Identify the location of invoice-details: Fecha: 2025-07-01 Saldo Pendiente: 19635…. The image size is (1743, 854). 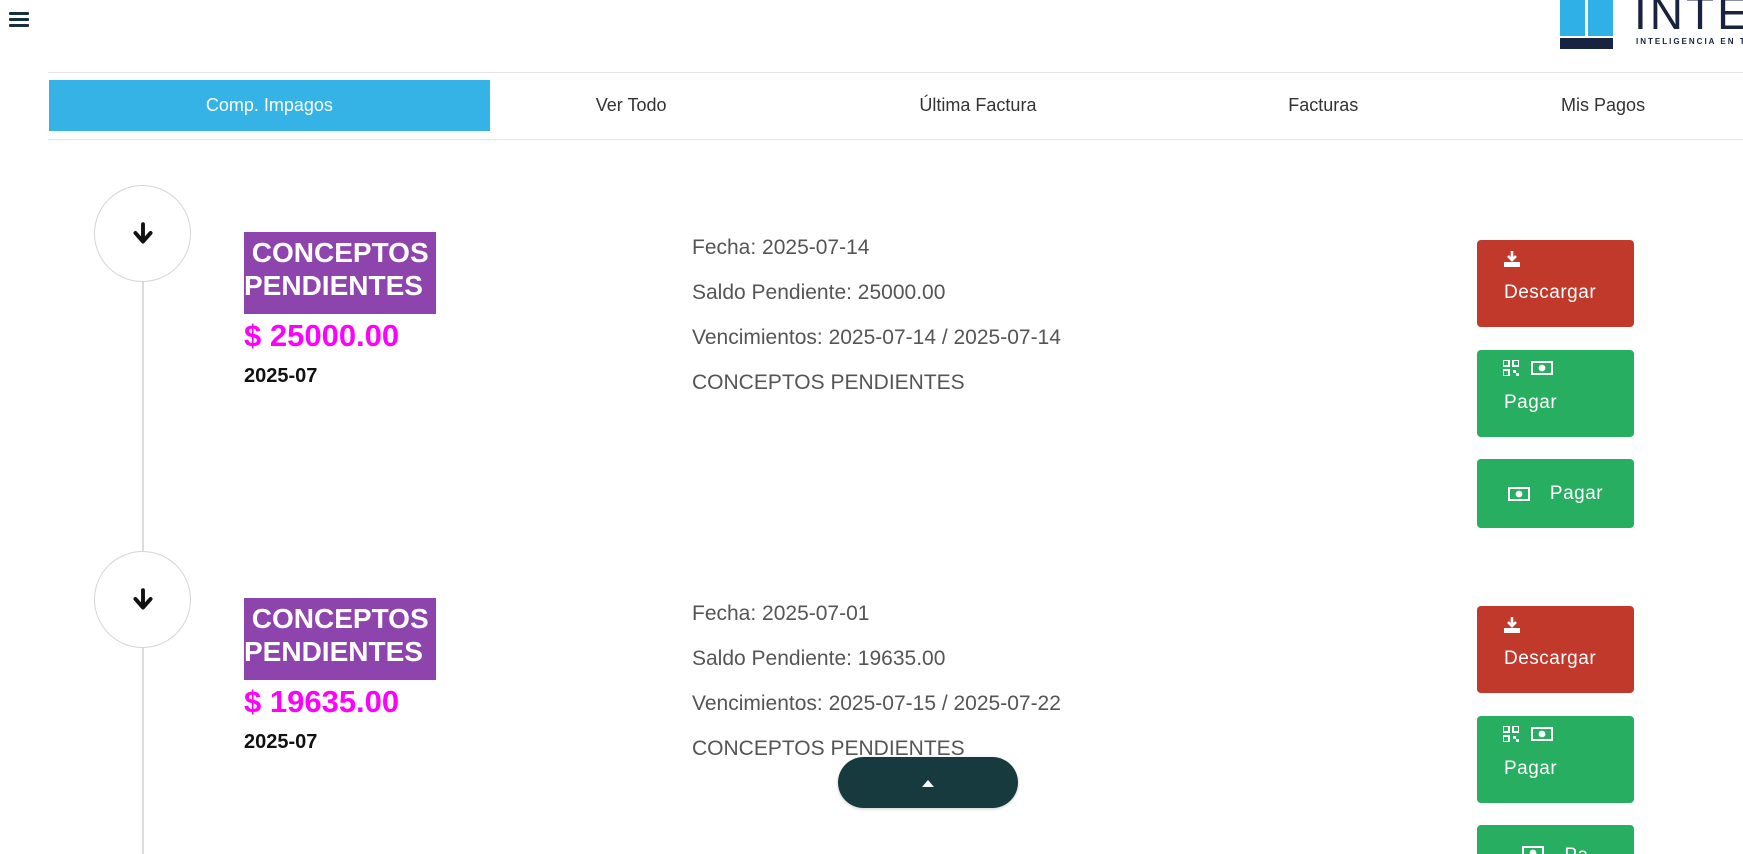
(876, 681).